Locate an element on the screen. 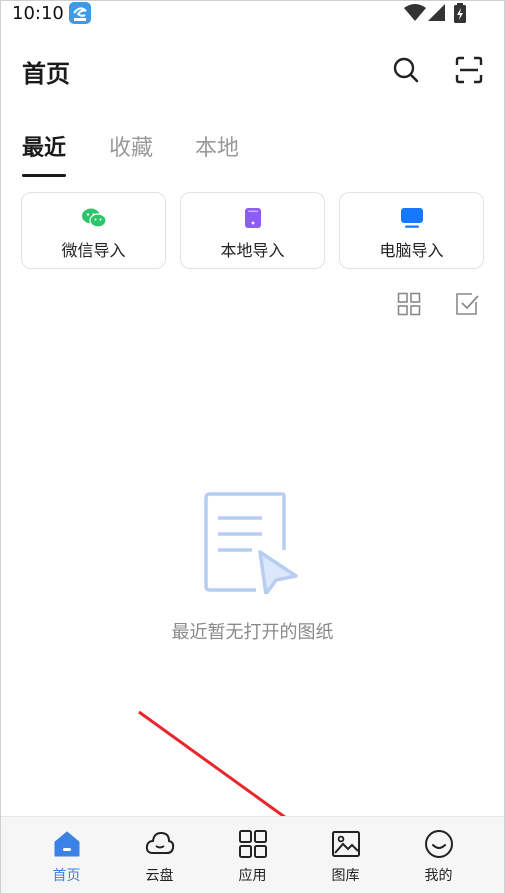  nav-apps-label: 应用 is located at coordinates (252, 876).